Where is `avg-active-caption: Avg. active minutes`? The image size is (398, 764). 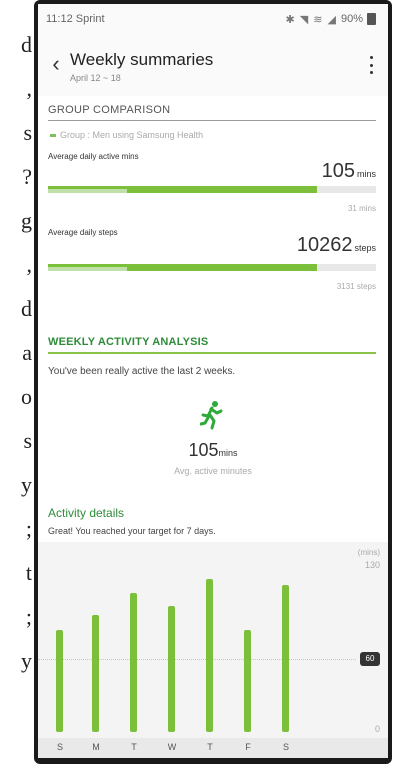 avg-active-caption: Avg. active minutes is located at coordinates (213, 471).